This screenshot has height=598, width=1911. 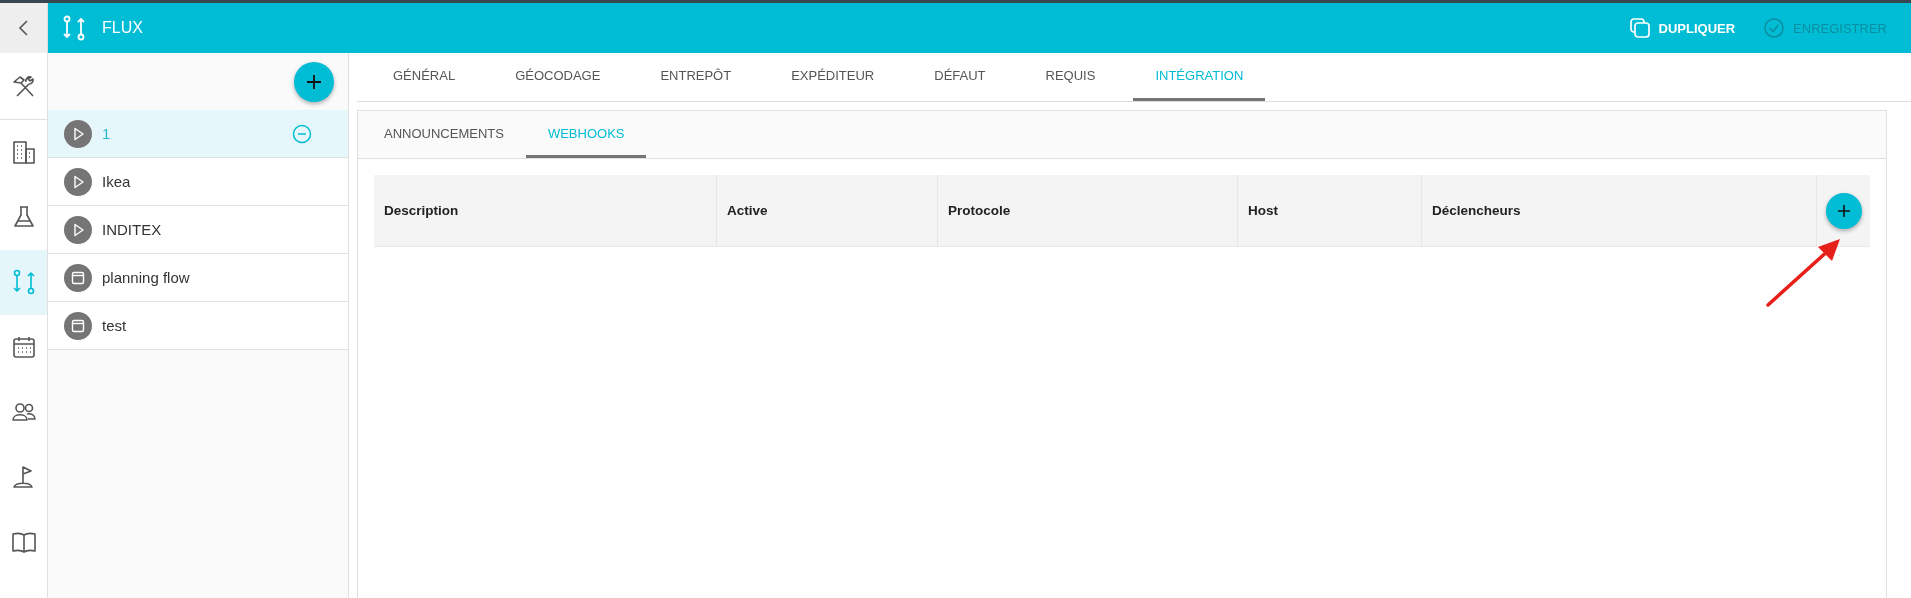 What do you see at coordinates (1619, 210) in the screenshot?
I see `column-header: Déclencheurs` at bounding box center [1619, 210].